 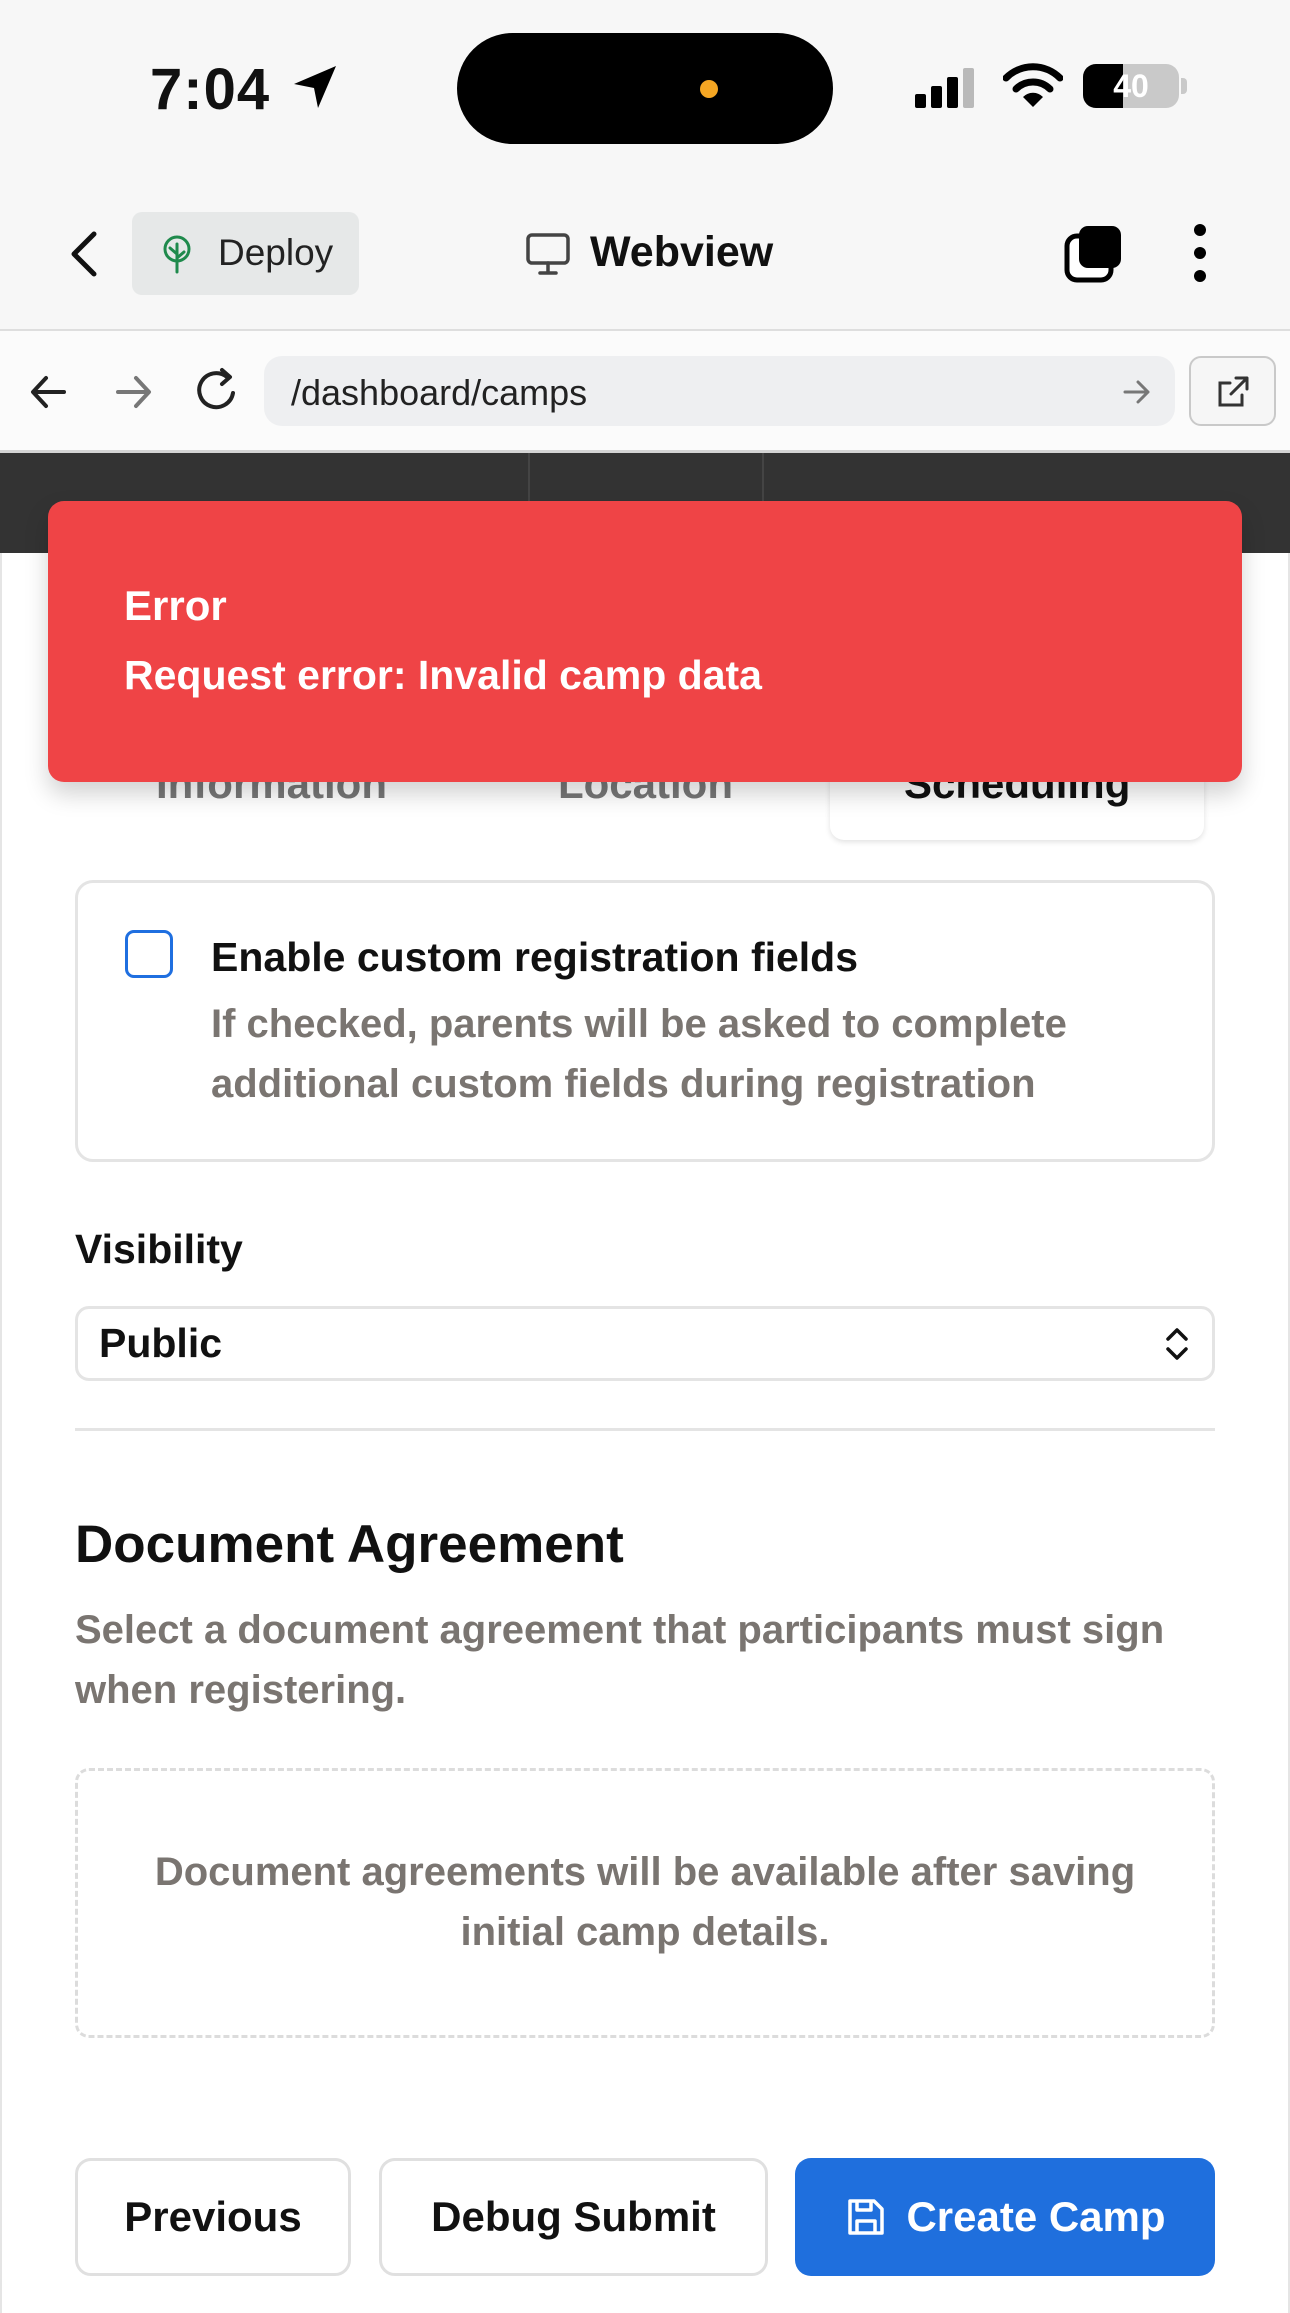 I want to click on monitor-icon, so click(x=548, y=254).